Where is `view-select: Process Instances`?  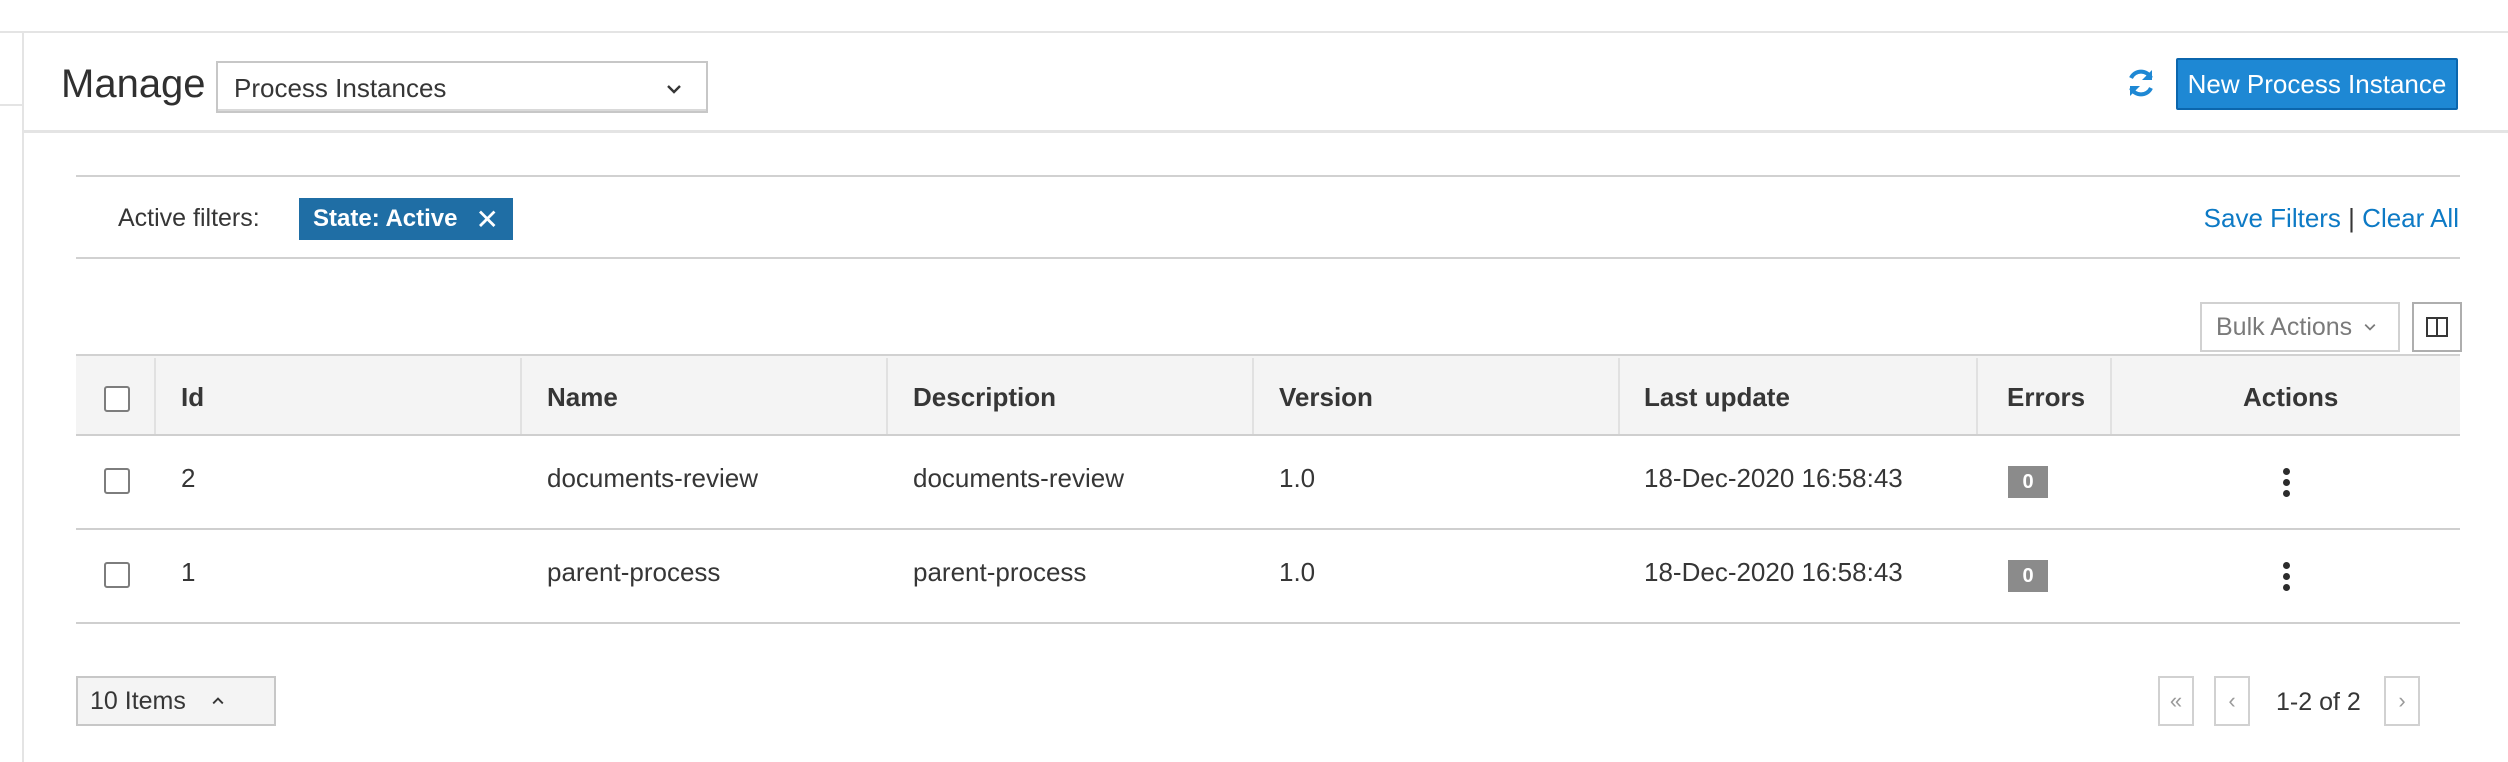 view-select: Process Instances is located at coordinates (462, 87).